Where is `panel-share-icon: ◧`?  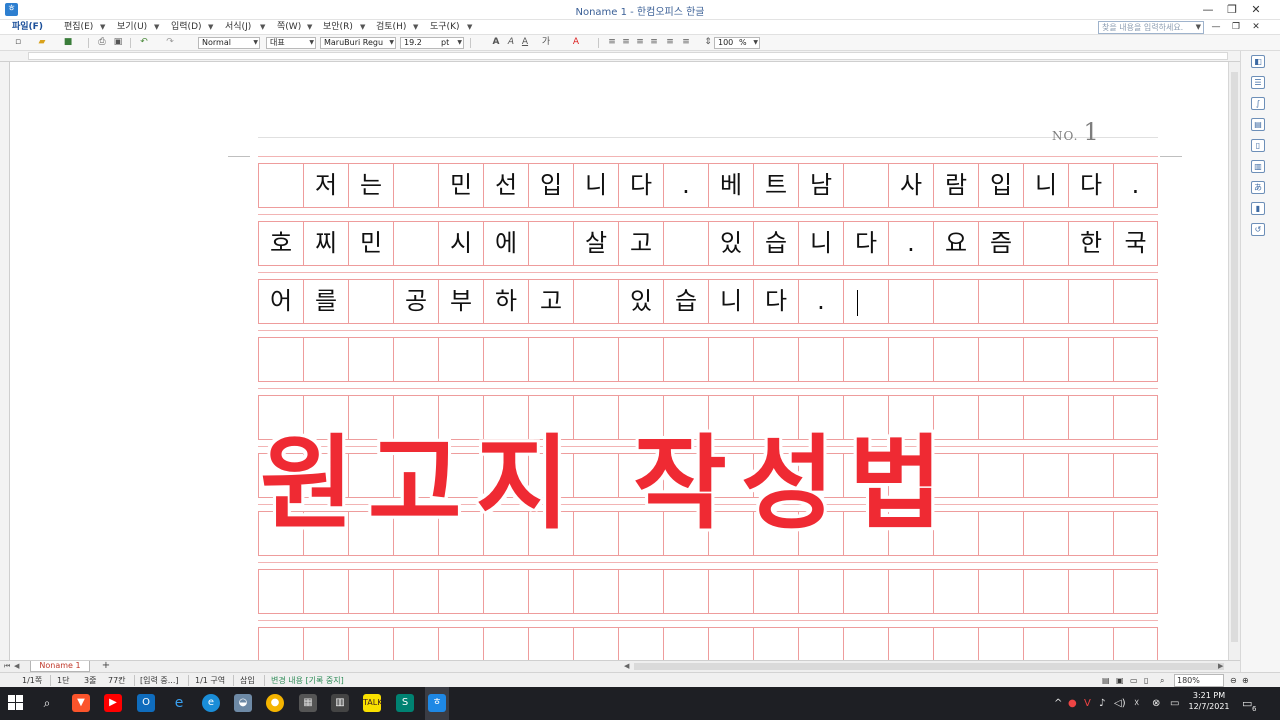 panel-share-icon: ◧ is located at coordinates (1258, 61).